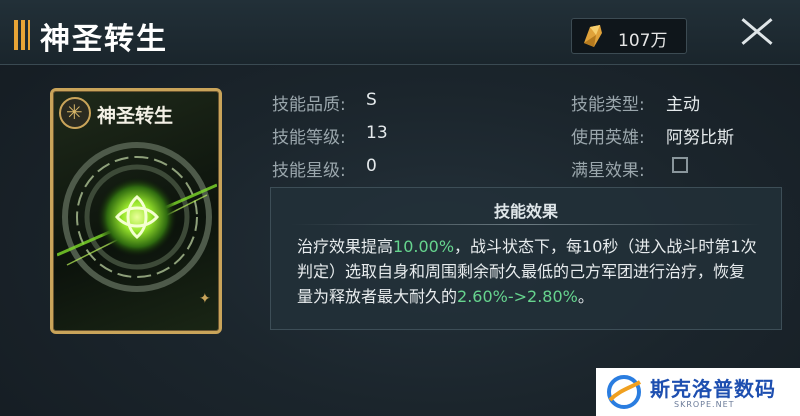 This screenshot has width=800, height=416. Describe the element at coordinates (756, 32) in the screenshot. I see `close-button` at that location.